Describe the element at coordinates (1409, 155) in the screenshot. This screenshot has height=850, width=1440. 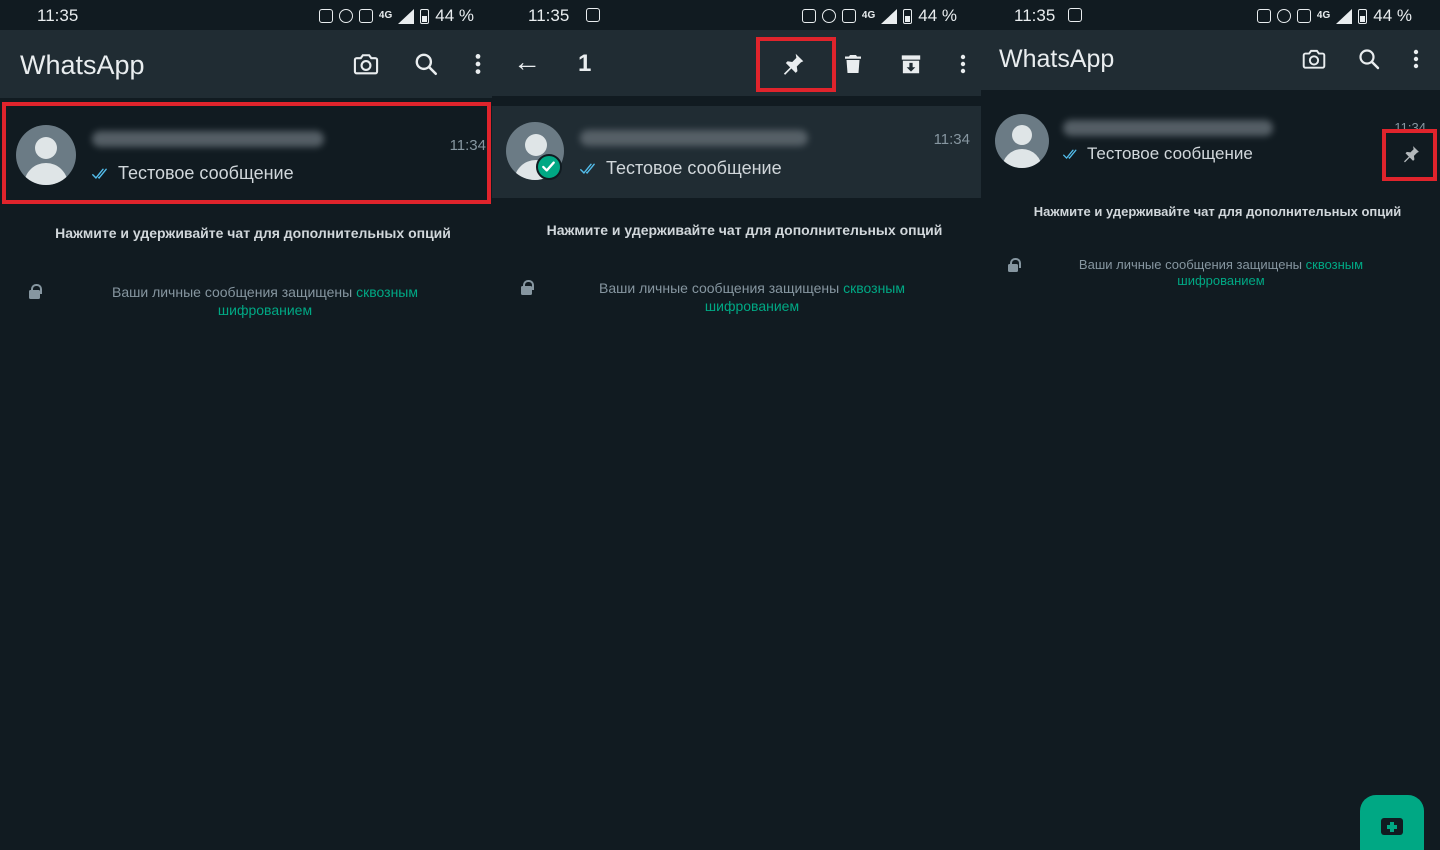
I see `highlight-pinned-icon` at that location.